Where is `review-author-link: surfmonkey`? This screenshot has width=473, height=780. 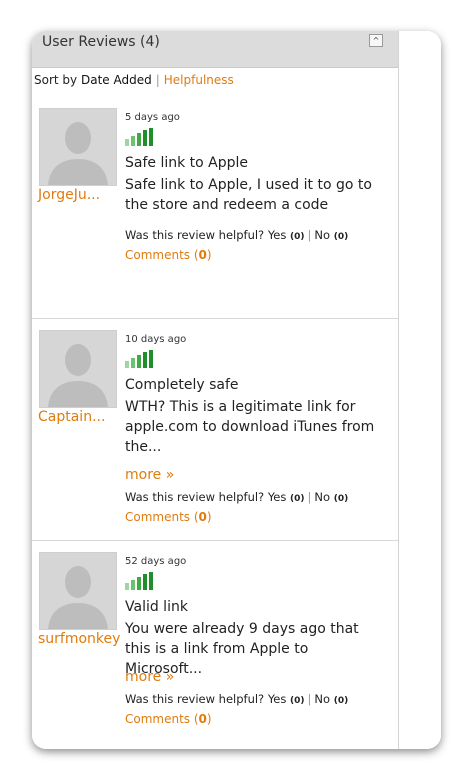 review-author-link: surfmonkey is located at coordinates (79, 639).